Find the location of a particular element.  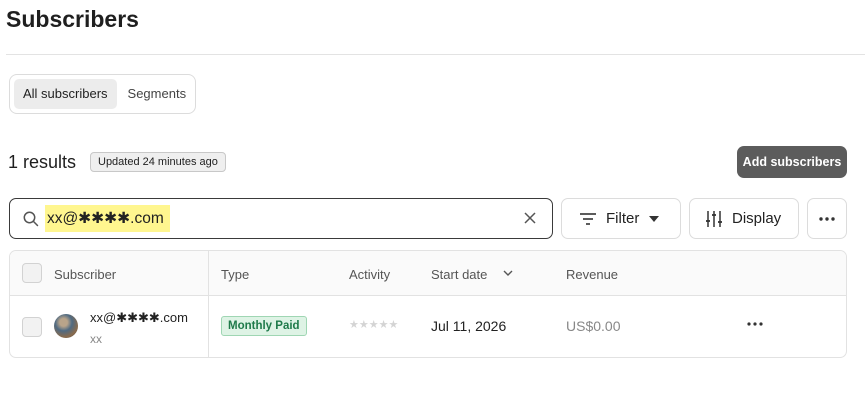

avatar is located at coordinates (66, 326).